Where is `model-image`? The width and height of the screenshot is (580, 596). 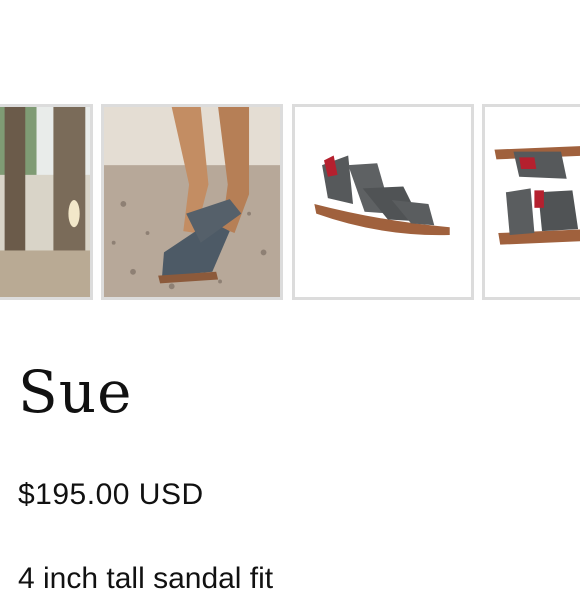
model-image is located at coordinates (192, 202).